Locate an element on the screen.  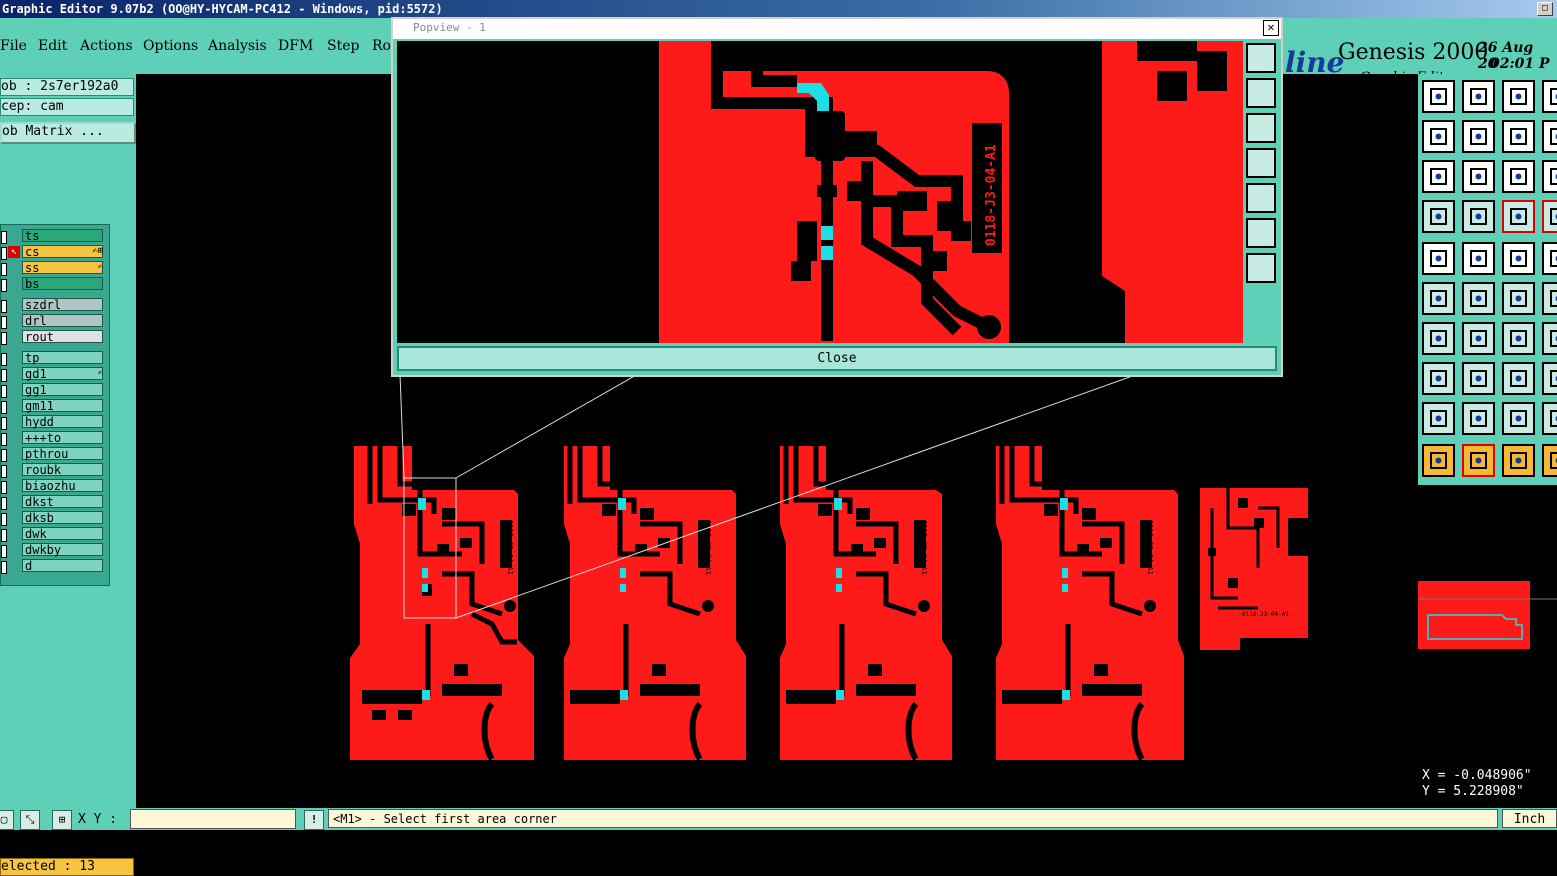
connect-icon is located at coordinates (1438, 298).